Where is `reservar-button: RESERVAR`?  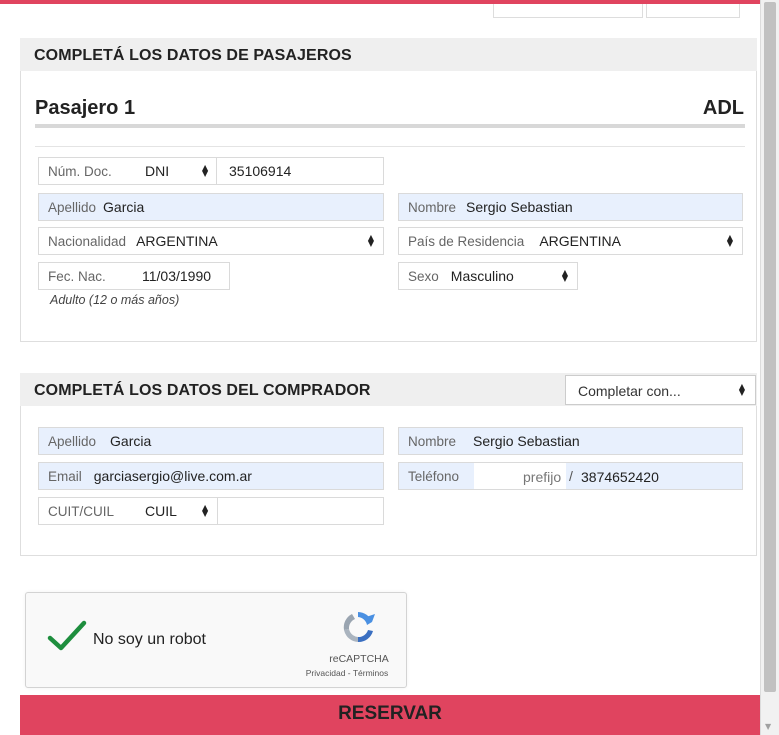
reservar-button: RESERVAR is located at coordinates (390, 715).